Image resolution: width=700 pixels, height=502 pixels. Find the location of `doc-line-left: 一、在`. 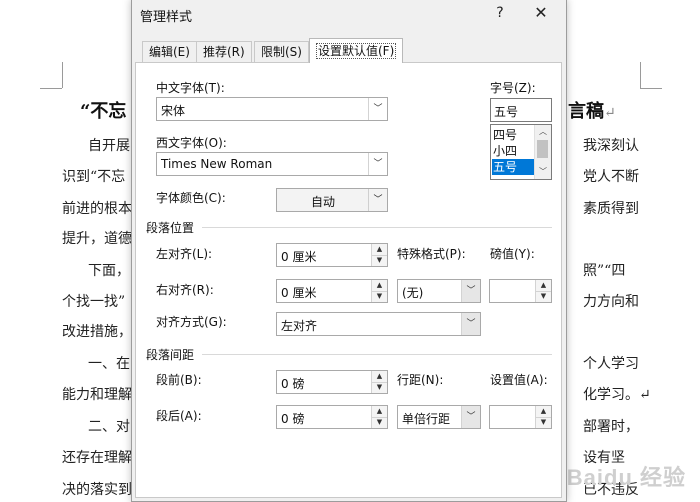

doc-line-left: 一、在 is located at coordinates (109, 364).